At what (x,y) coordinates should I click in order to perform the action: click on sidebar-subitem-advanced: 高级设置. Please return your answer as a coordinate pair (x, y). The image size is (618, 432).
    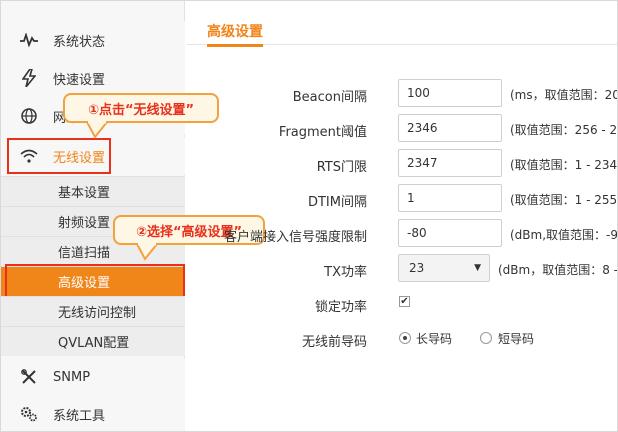
    Looking at the image, I should click on (93, 281).